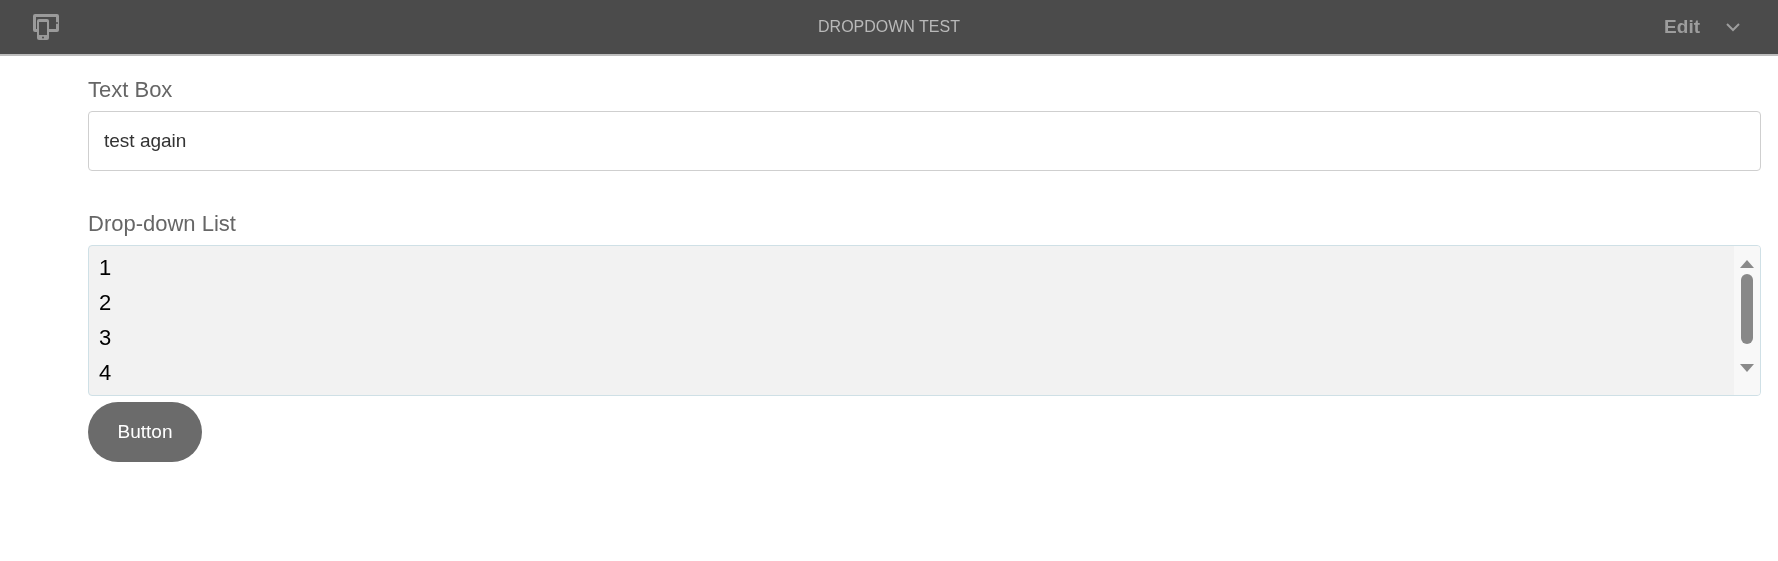  What do you see at coordinates (105, 342) in the screenshot?
I see `list-option: 3` at bounding box center [105, 342].